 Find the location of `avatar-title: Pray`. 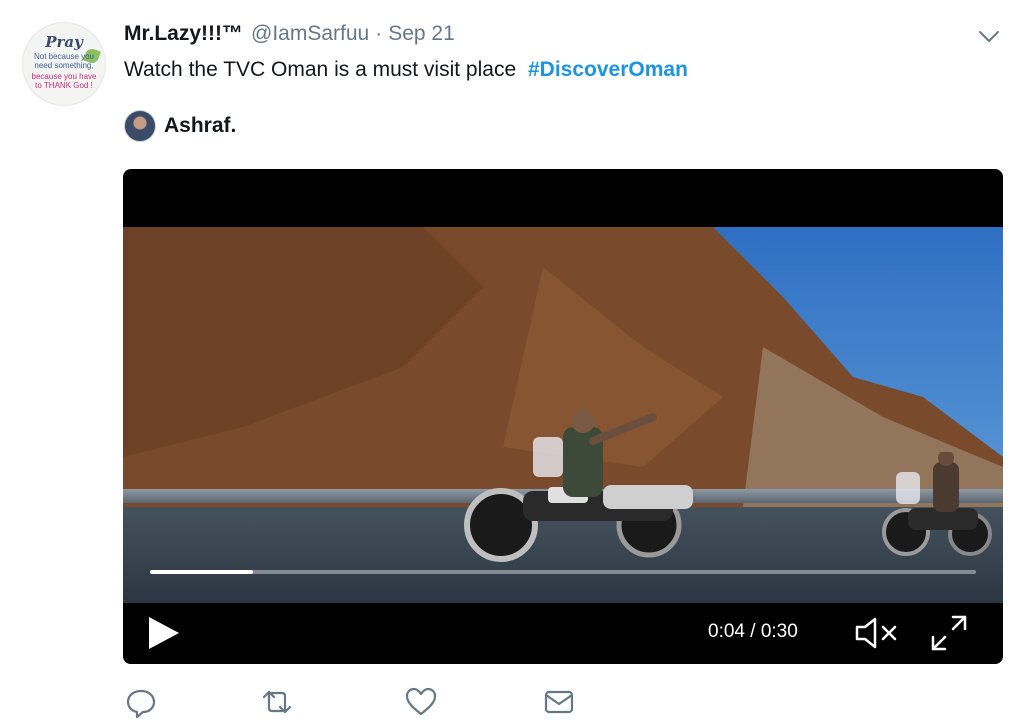

avatar-title: Pray is located at coordinates (64, 42).